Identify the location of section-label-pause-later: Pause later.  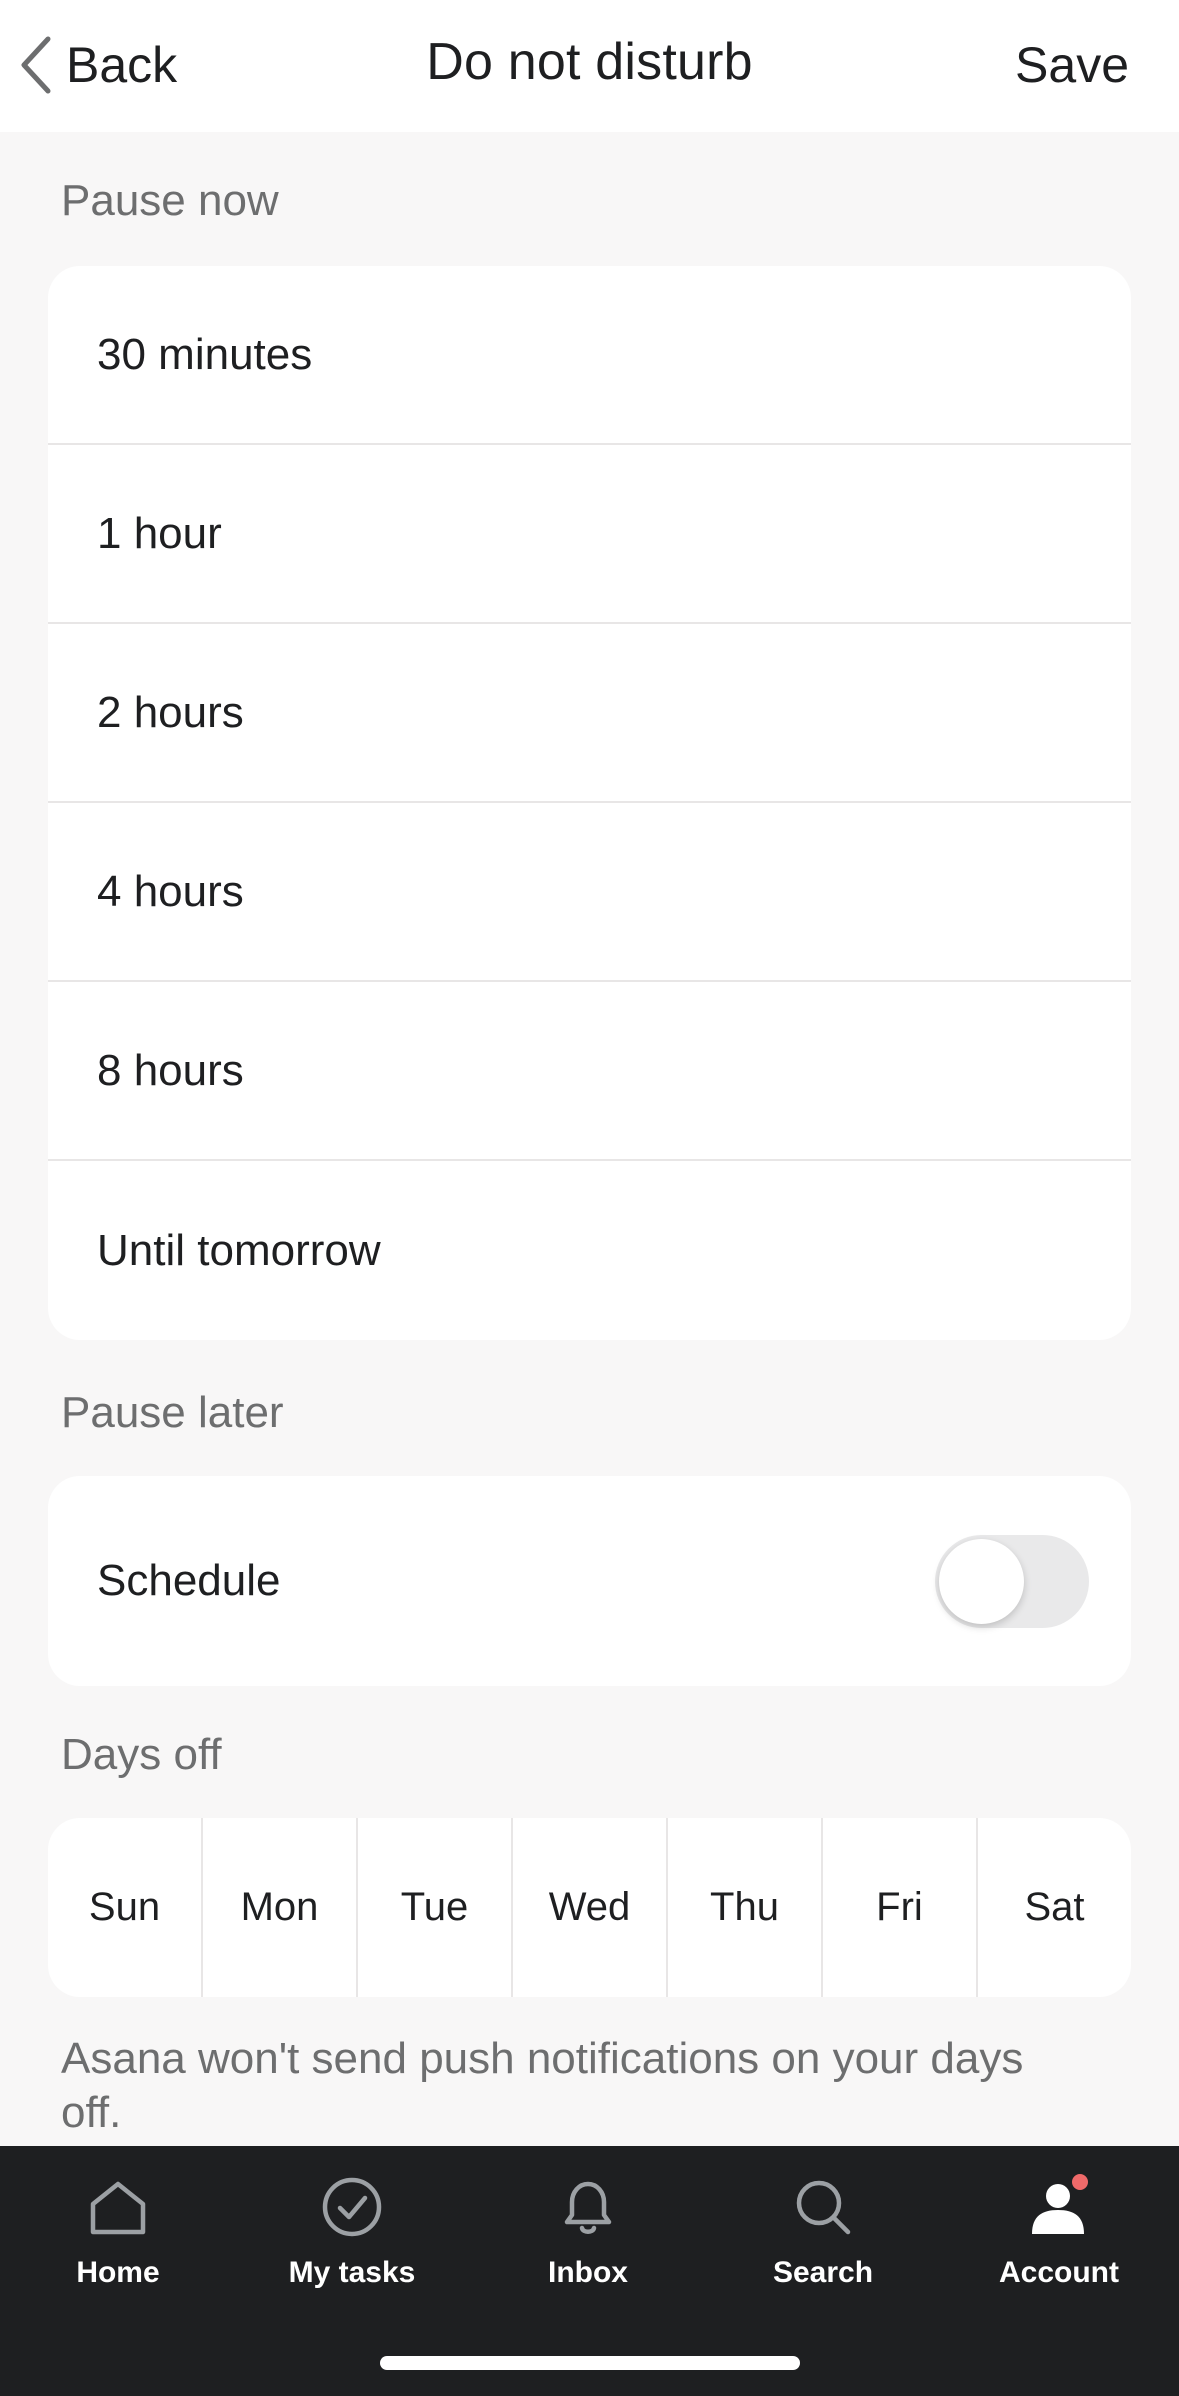
(172, 1412).